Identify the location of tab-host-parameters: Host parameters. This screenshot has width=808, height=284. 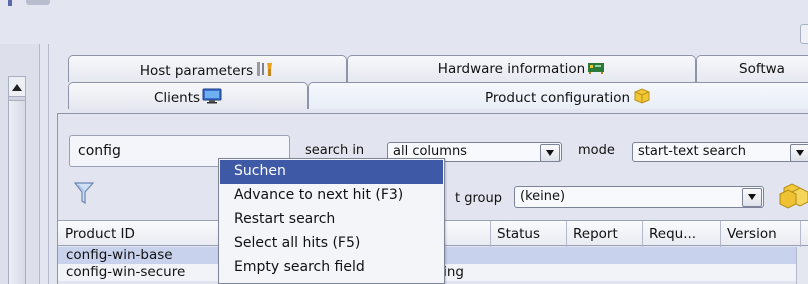
(207, 68).